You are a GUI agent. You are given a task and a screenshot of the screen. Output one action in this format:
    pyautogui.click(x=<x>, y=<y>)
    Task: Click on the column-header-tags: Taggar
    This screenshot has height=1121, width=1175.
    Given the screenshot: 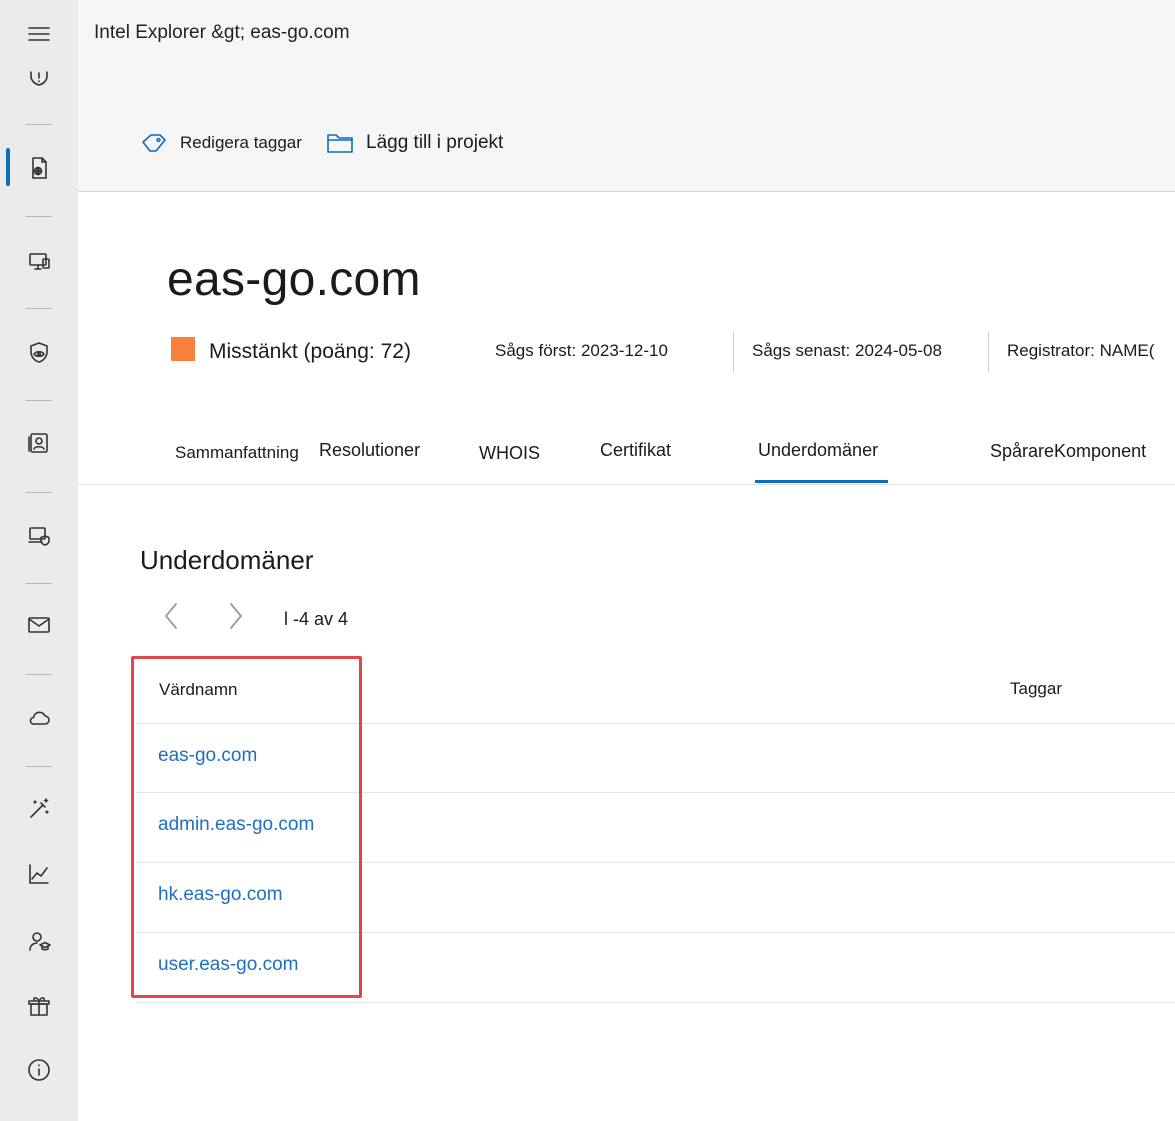 What is the action you would take?
    pyautogui.click(x=1036, y=689)
    